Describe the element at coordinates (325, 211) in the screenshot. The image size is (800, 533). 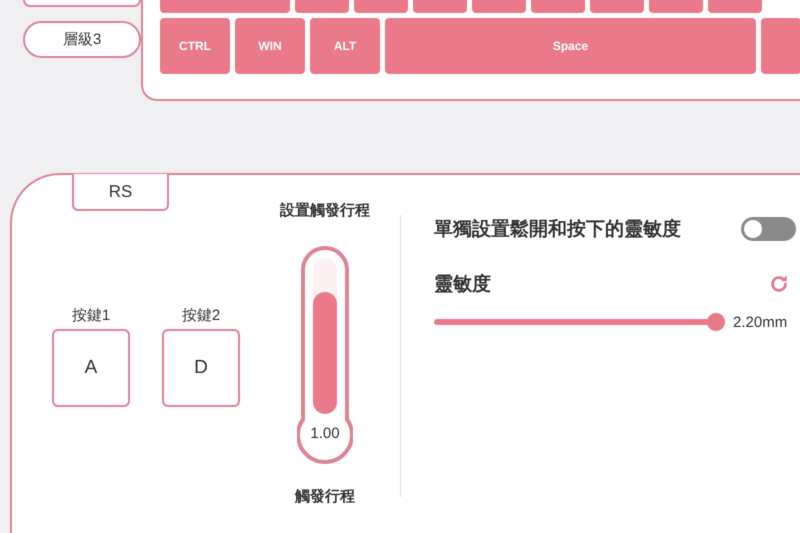
I see `section-title: 設置觸發行程` at that location.